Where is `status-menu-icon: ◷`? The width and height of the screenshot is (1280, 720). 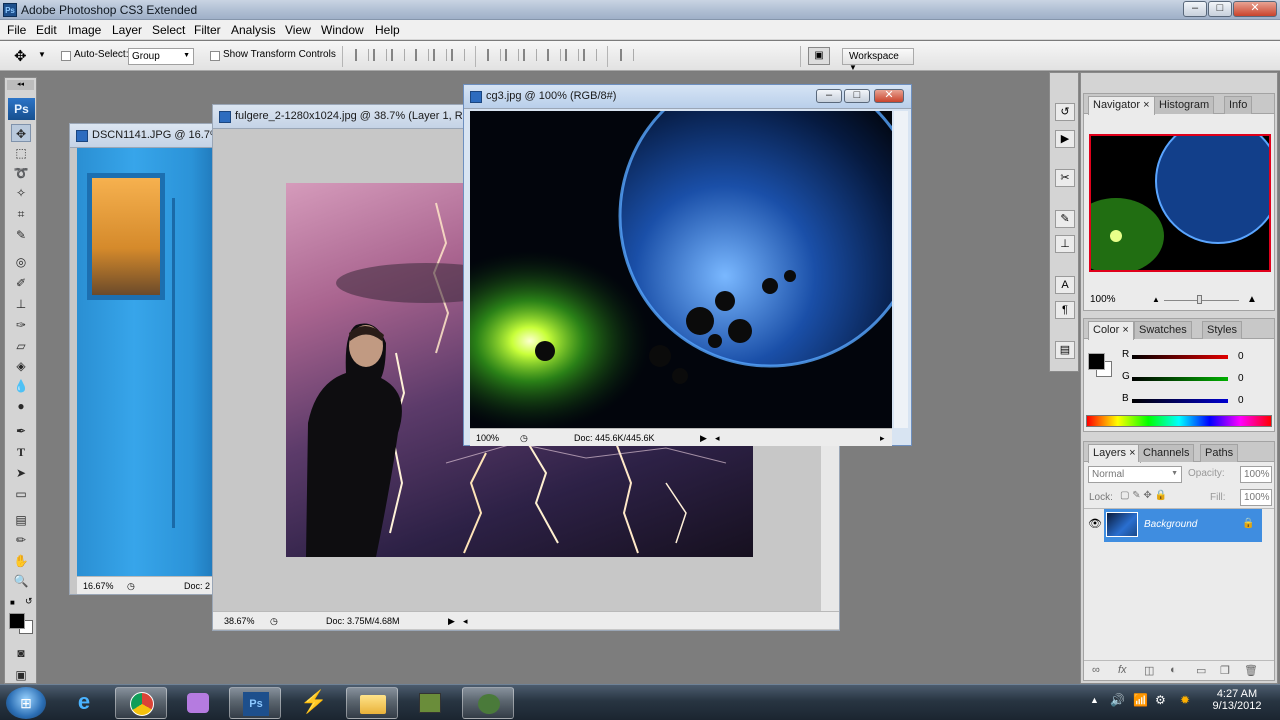
status-menu-icon: ◷ is located at coordinates (131, 586).